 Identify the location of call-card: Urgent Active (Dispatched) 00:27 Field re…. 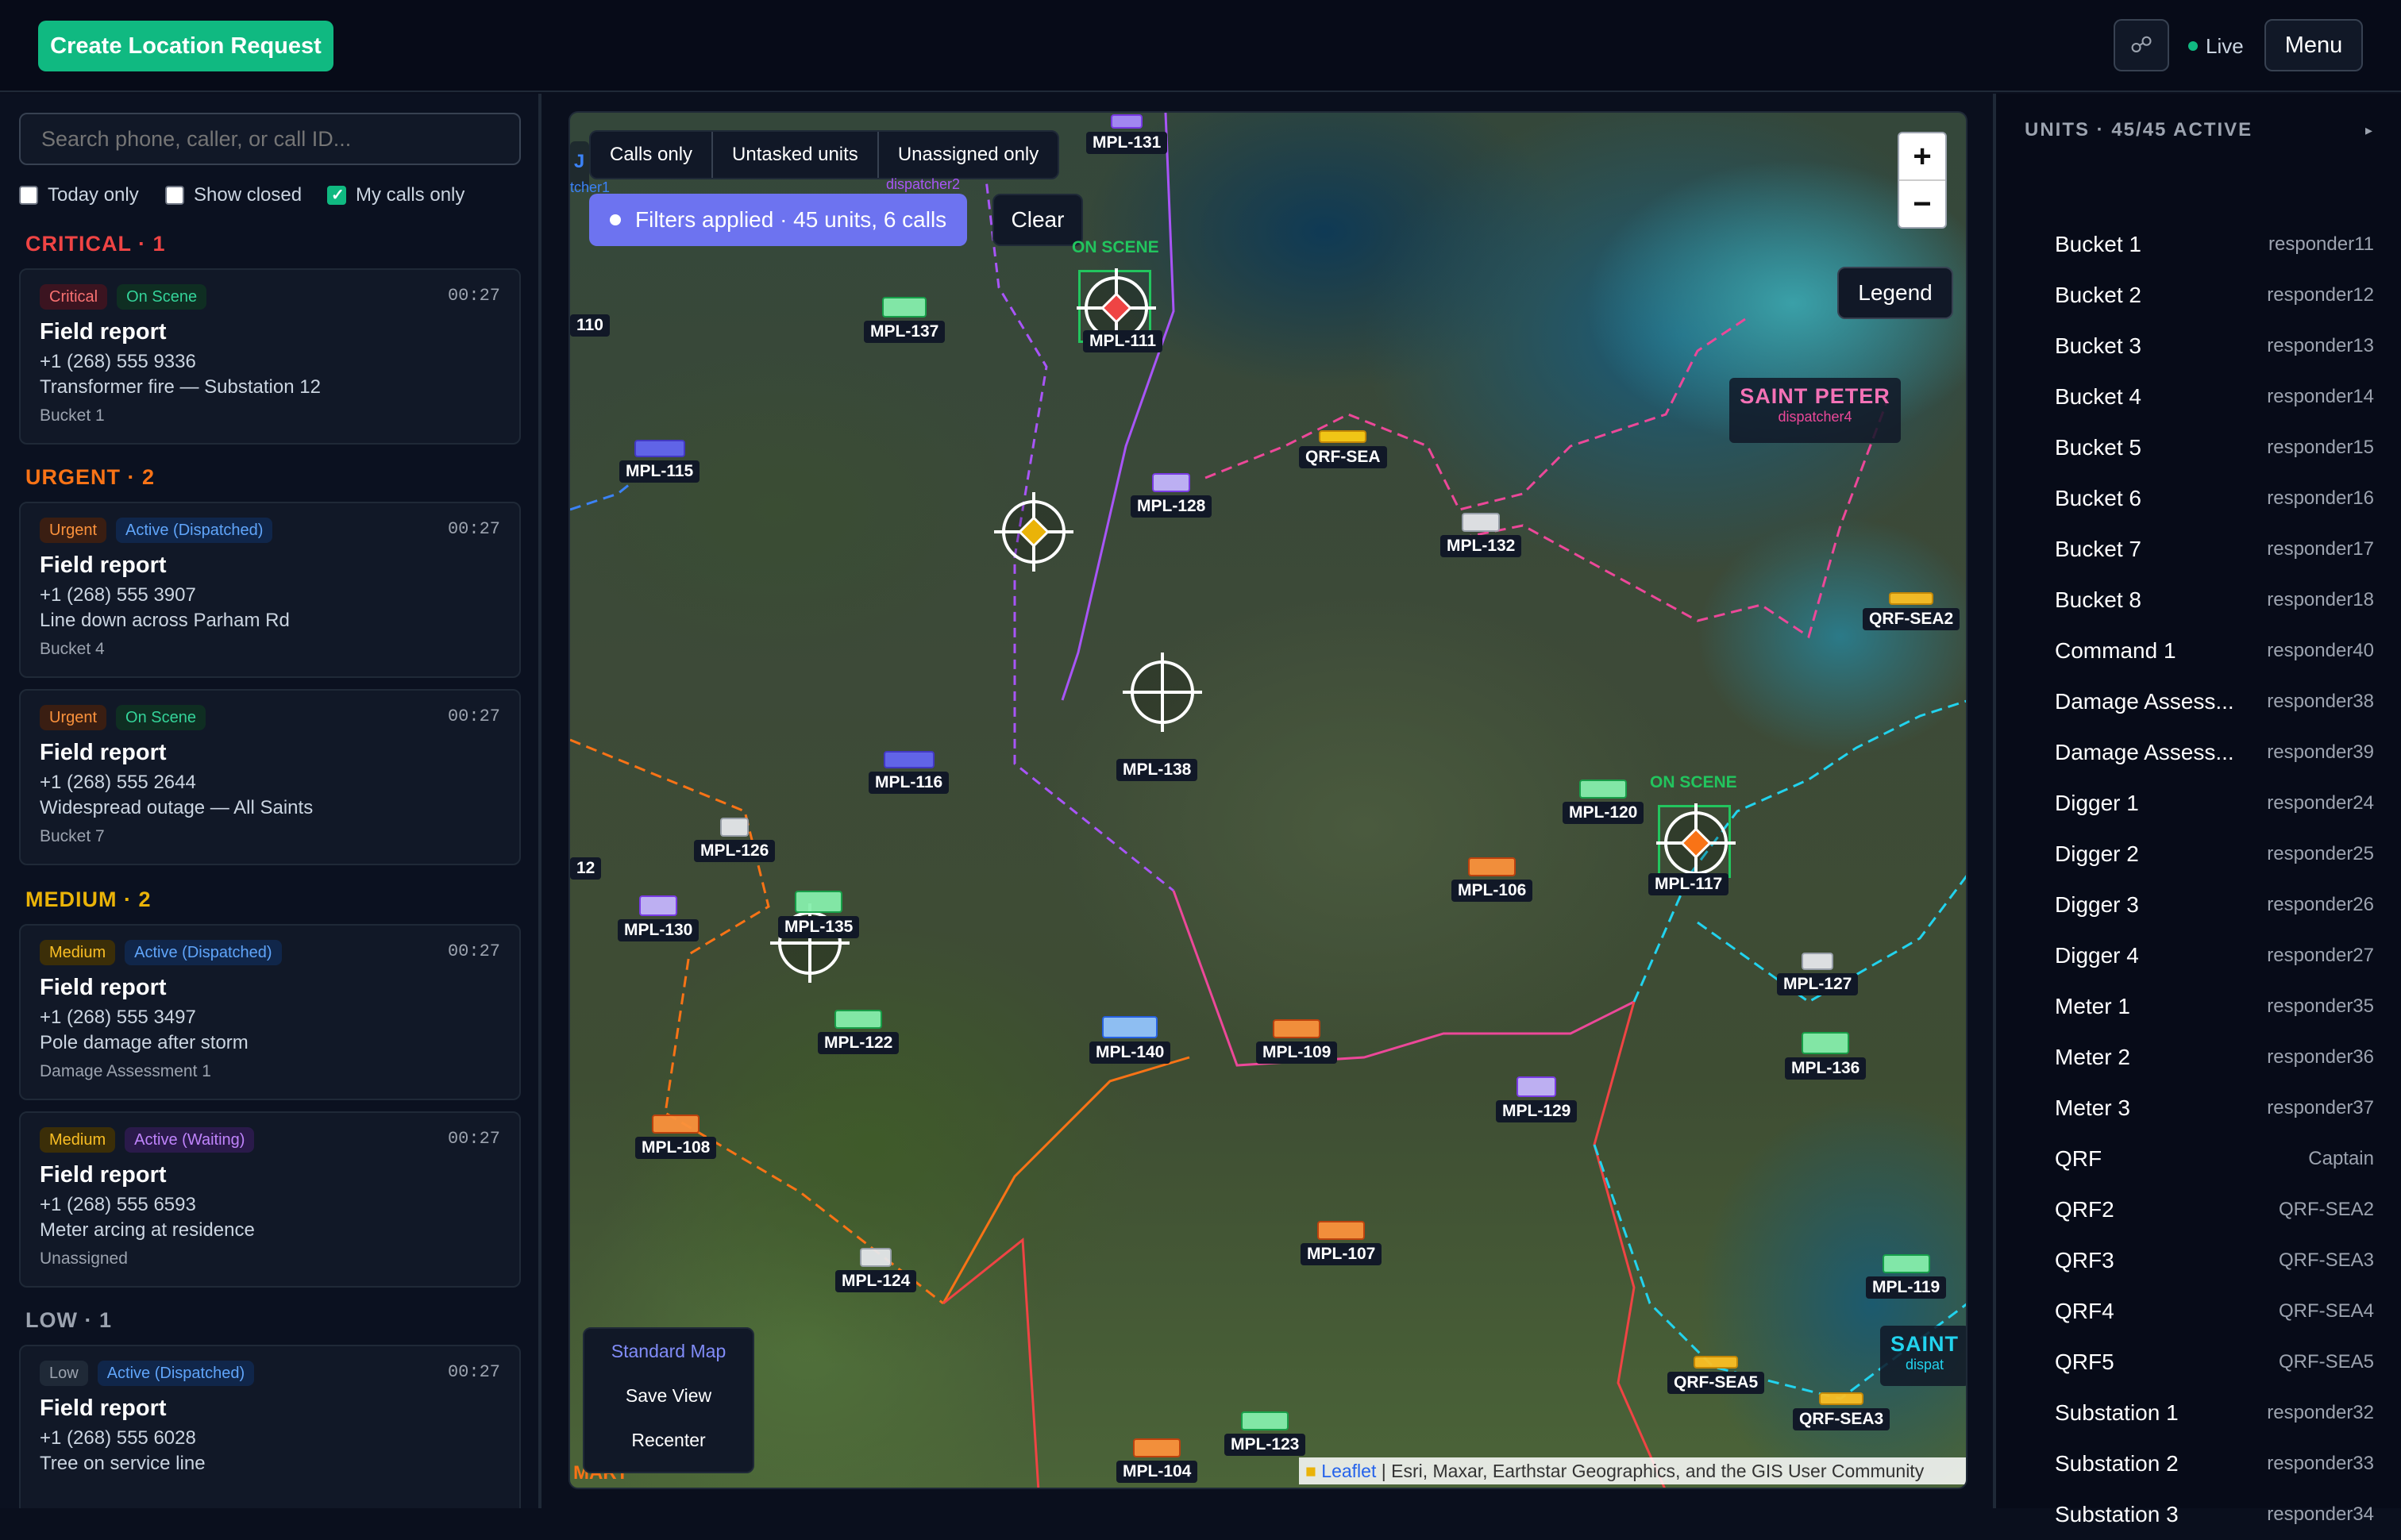
(270, 590).